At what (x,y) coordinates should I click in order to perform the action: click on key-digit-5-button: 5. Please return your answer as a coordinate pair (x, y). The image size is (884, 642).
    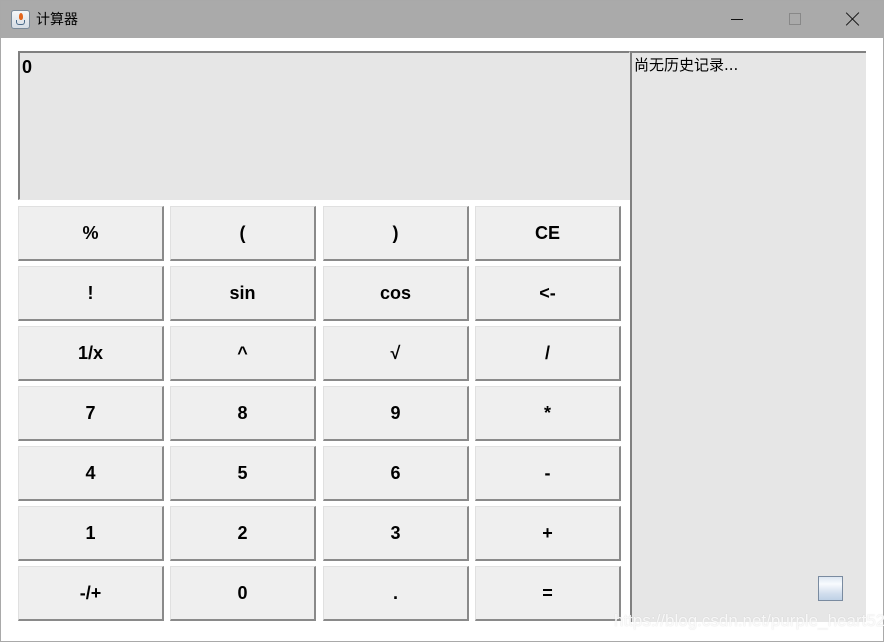
    Looking at the image, I should click on (243, 473).